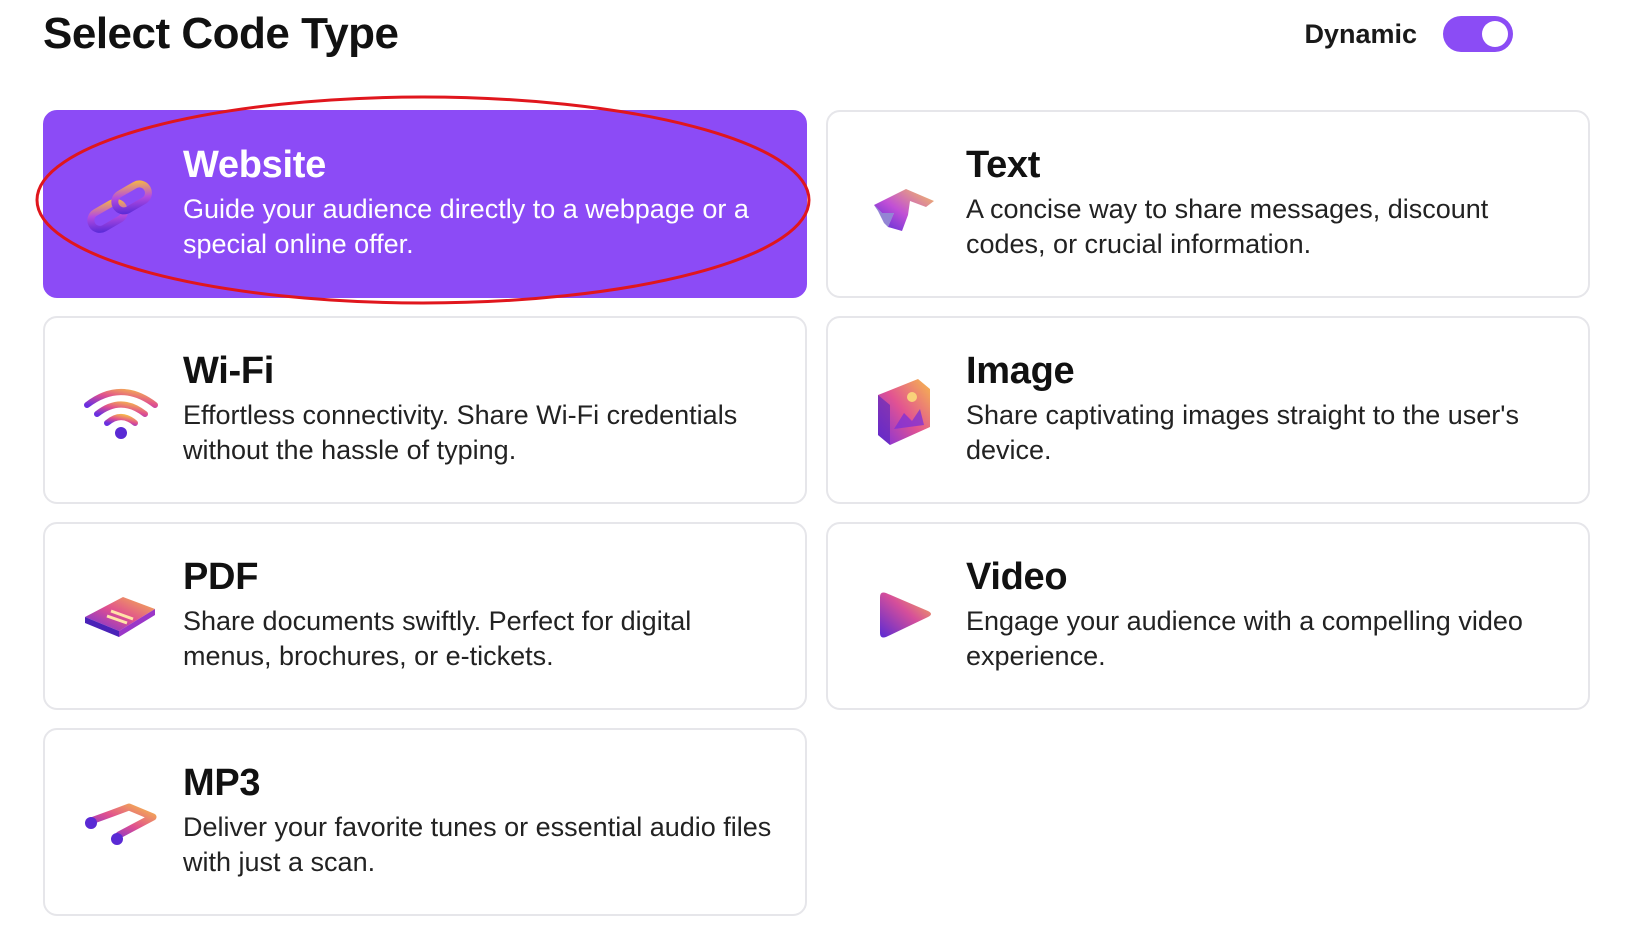  What do you see at coordinates (121, 825) in the screenshot?
I see `music-note-icon` at bounding box center [121, 825].